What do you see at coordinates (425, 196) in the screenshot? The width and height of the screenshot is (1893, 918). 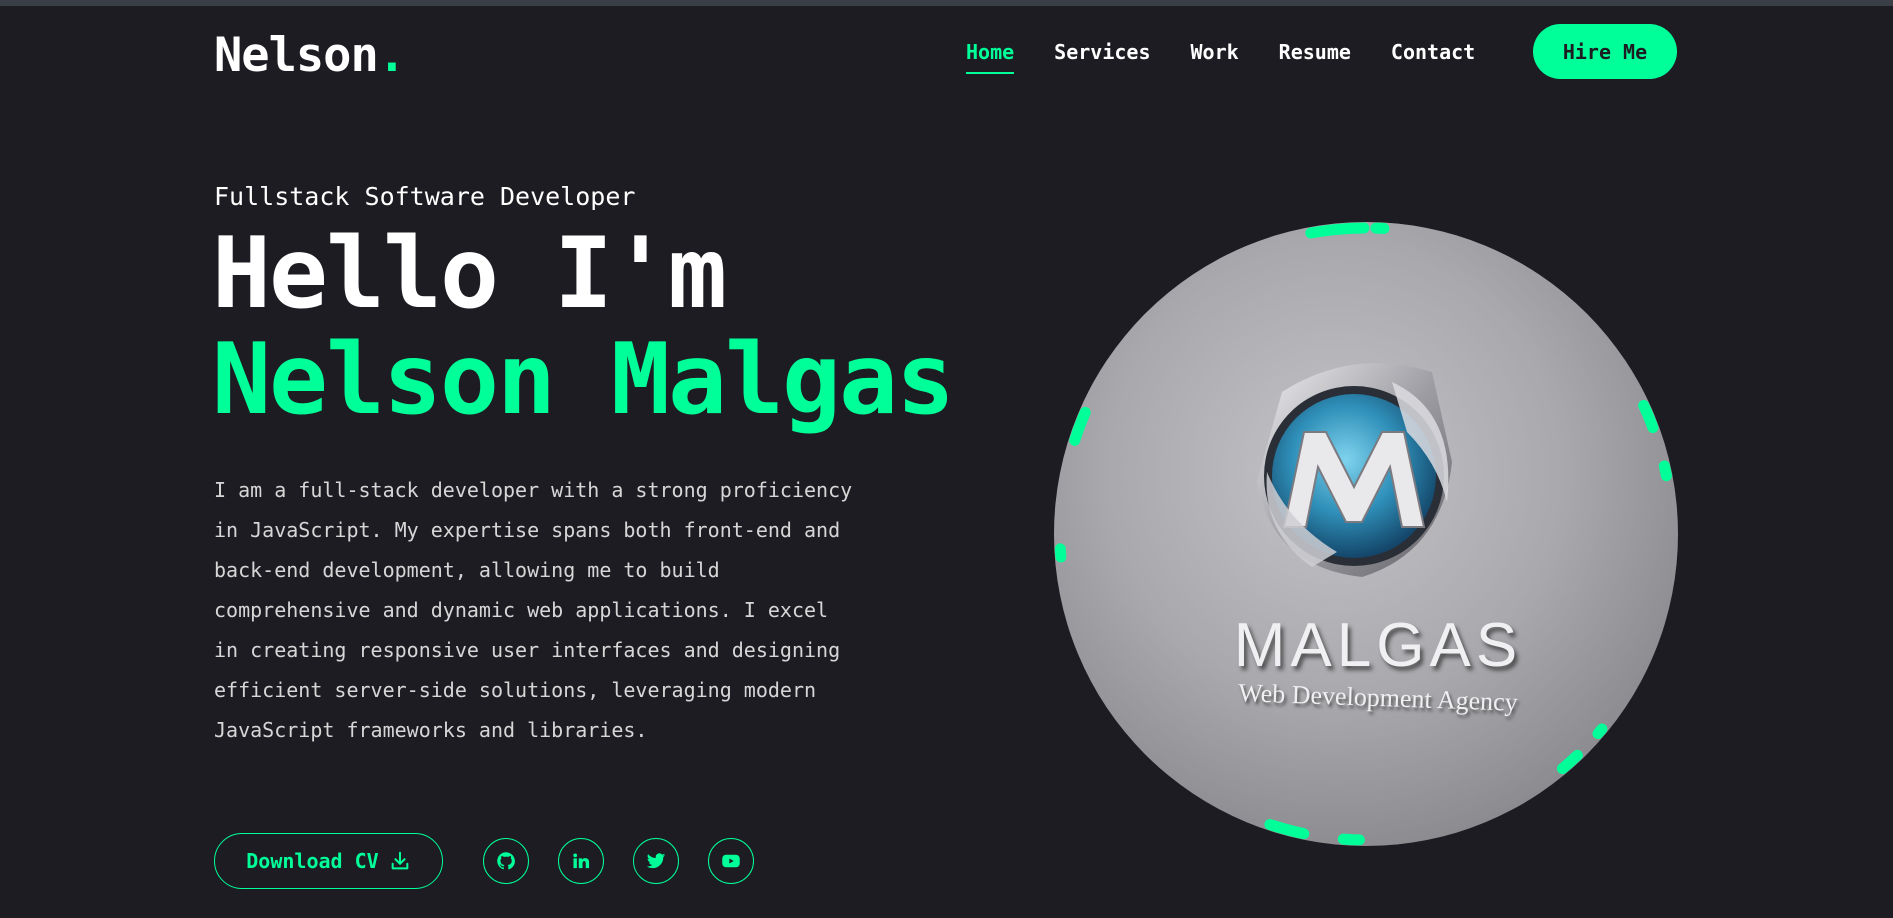 I see `hero-subtitle: Fullstack Software Developer` at bounding box center [425, 196].